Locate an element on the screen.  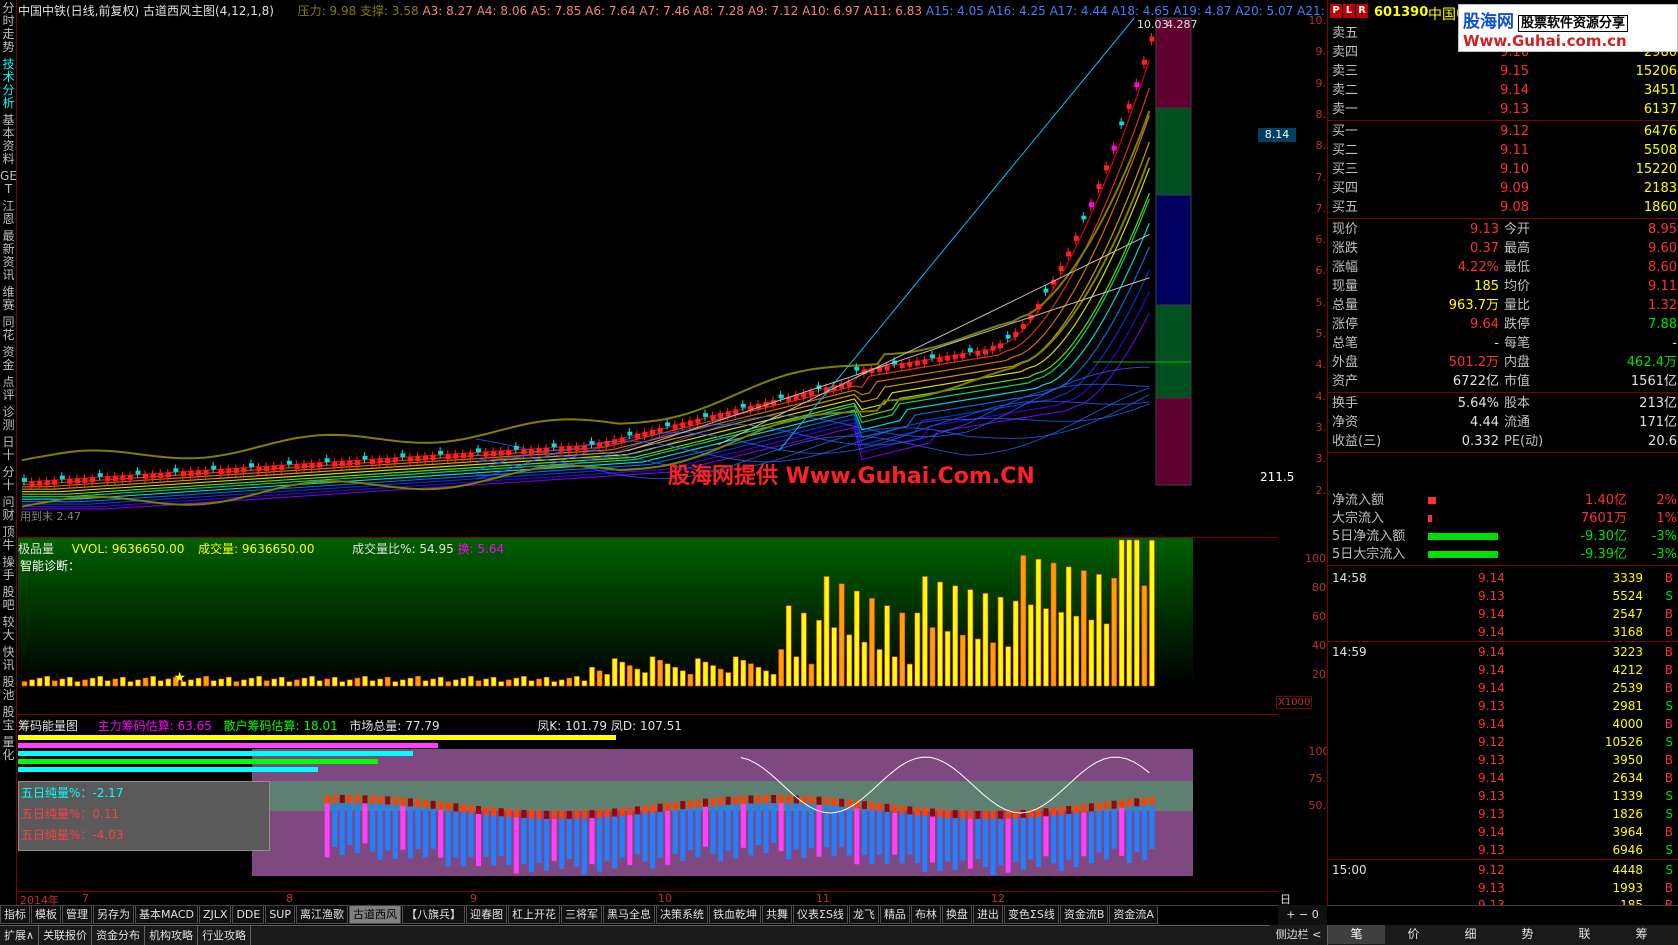
indicator-tab: 古道西风 is located at coordinates (375, 915).